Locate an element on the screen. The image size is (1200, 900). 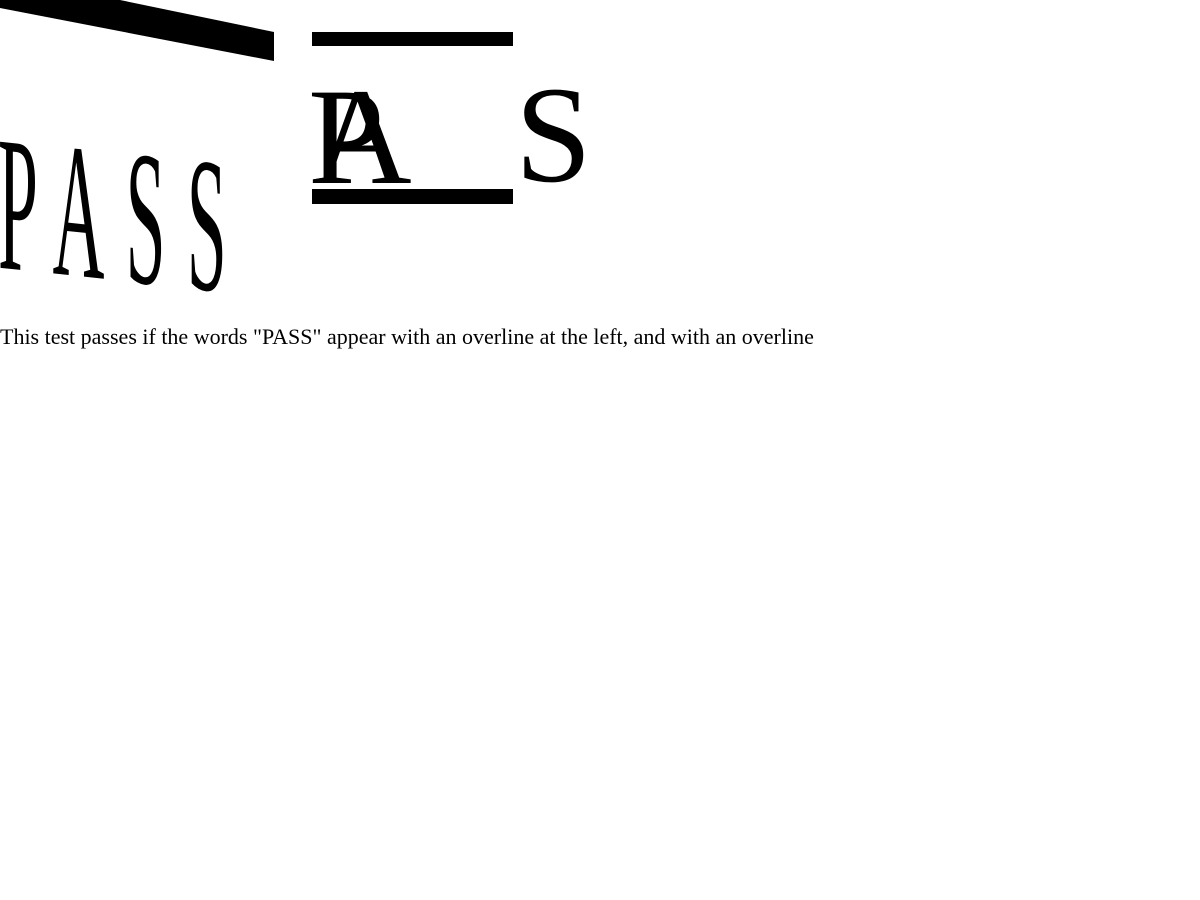
right-overline is located at coordinates (412, 39).